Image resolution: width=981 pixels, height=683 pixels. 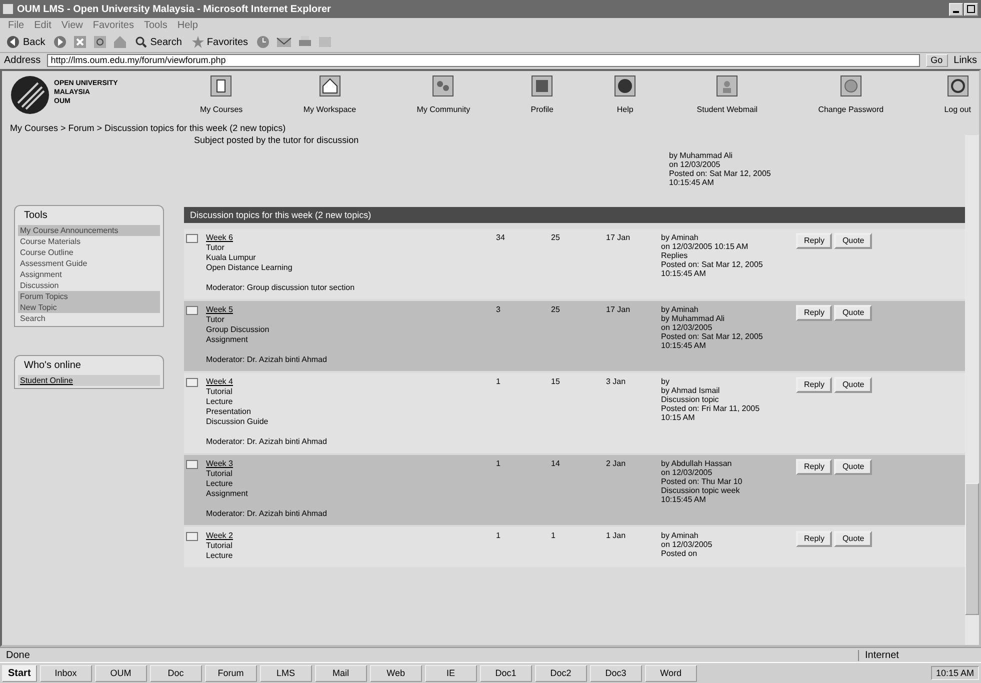 I want to click on nav-link: Log out, so click(x=957, y=99).